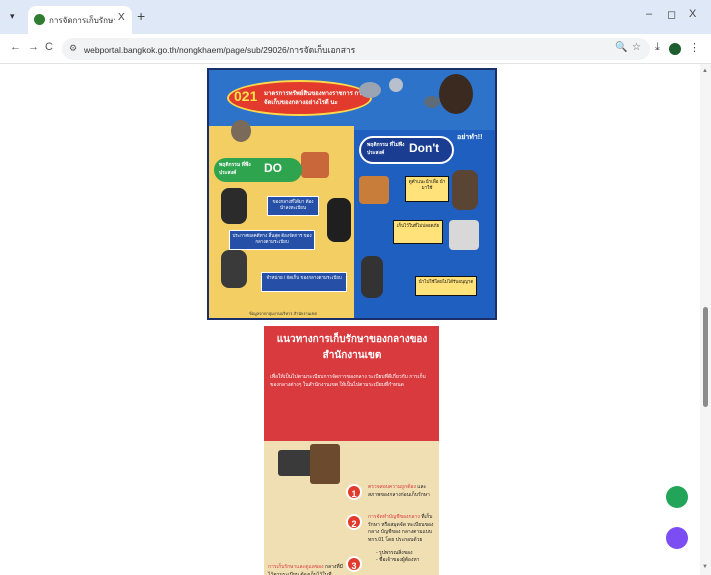 This screenshot has height=575, width=711. I want to click on person-illustration, so click(465, 190).